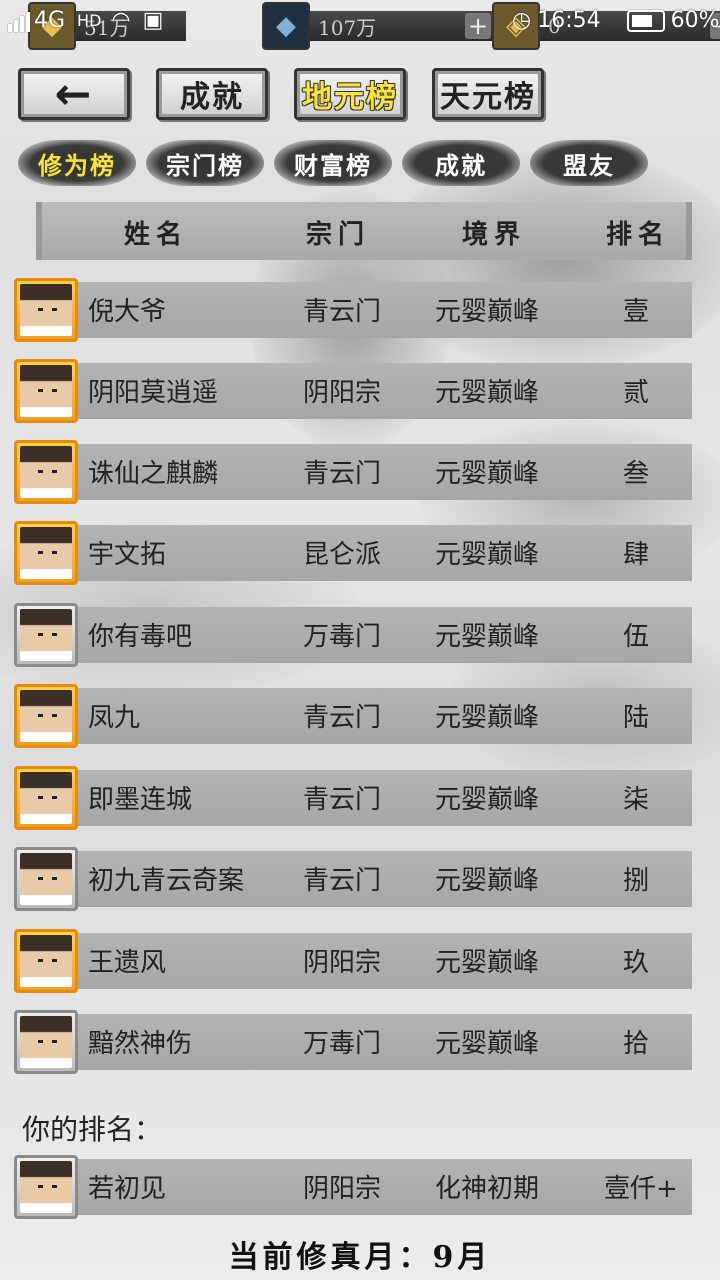  I want to click on table-row: 王遗风 阴阳宗 元婴巅峰 玖, so click(353, 962).